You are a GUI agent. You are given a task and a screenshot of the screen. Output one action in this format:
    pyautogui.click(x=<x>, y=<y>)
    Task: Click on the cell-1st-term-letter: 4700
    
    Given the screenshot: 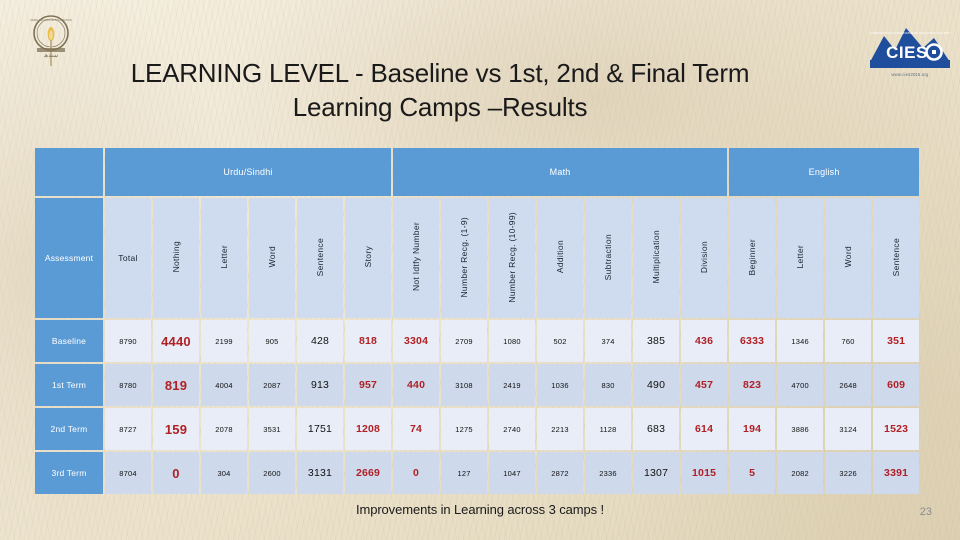 What is the action you would take?
    pyautogui.click(x=800, y=385)
    